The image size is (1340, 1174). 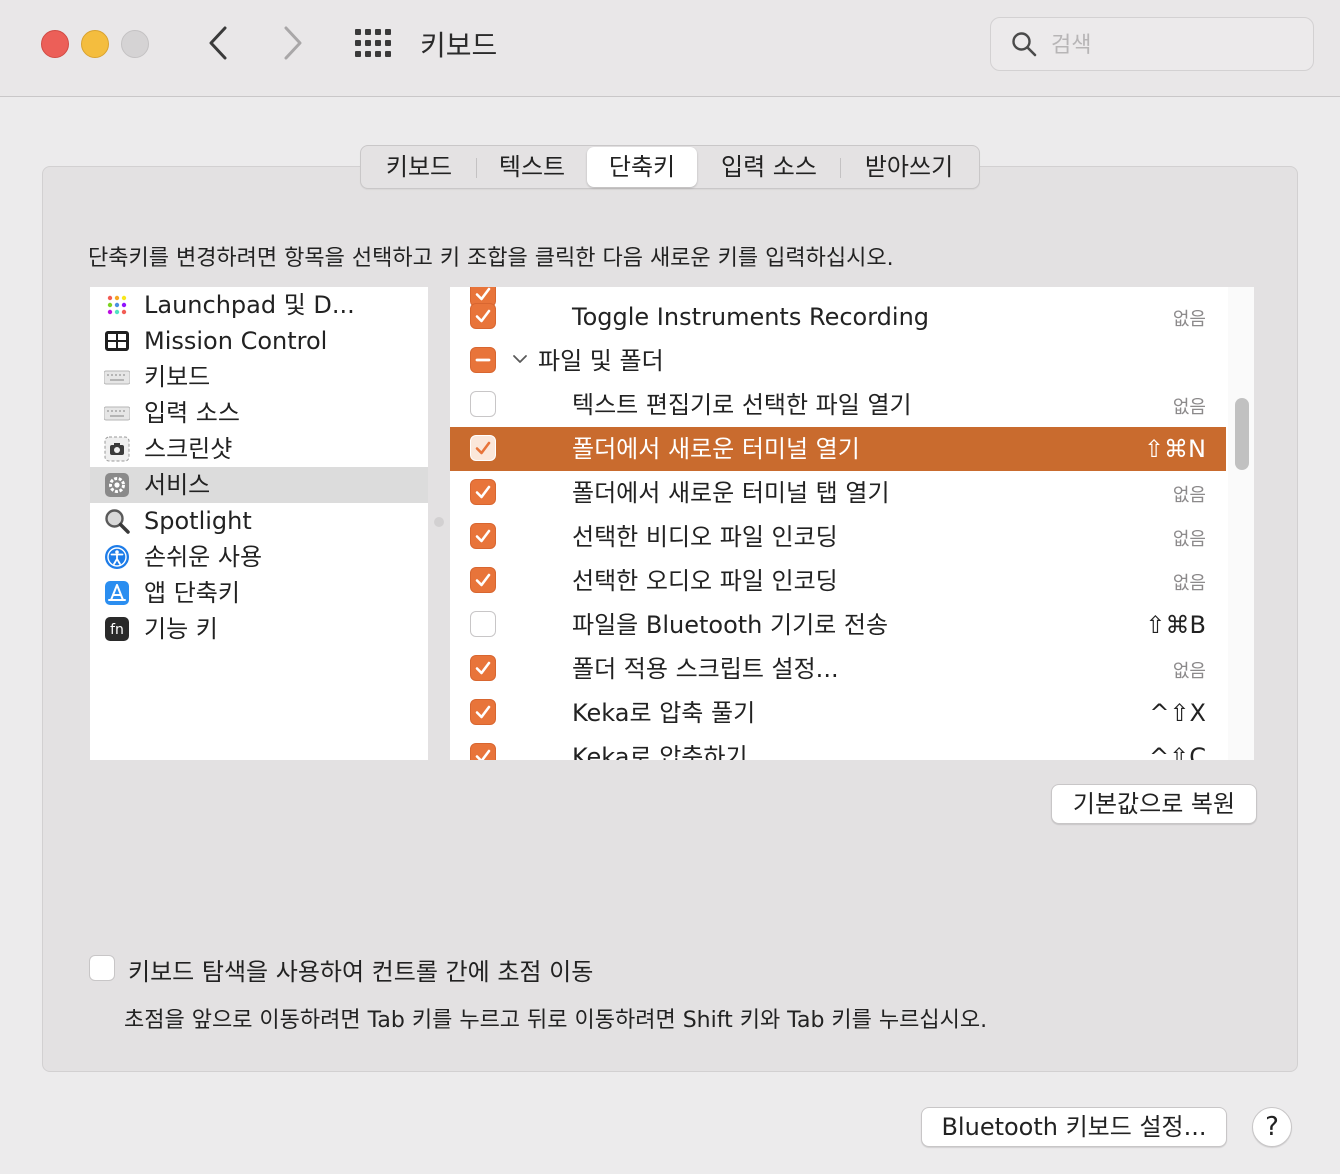 What do you see at coordinates (117, 485) in the screenshot?
I see `gear-icon` at bounding box center [117, 485].